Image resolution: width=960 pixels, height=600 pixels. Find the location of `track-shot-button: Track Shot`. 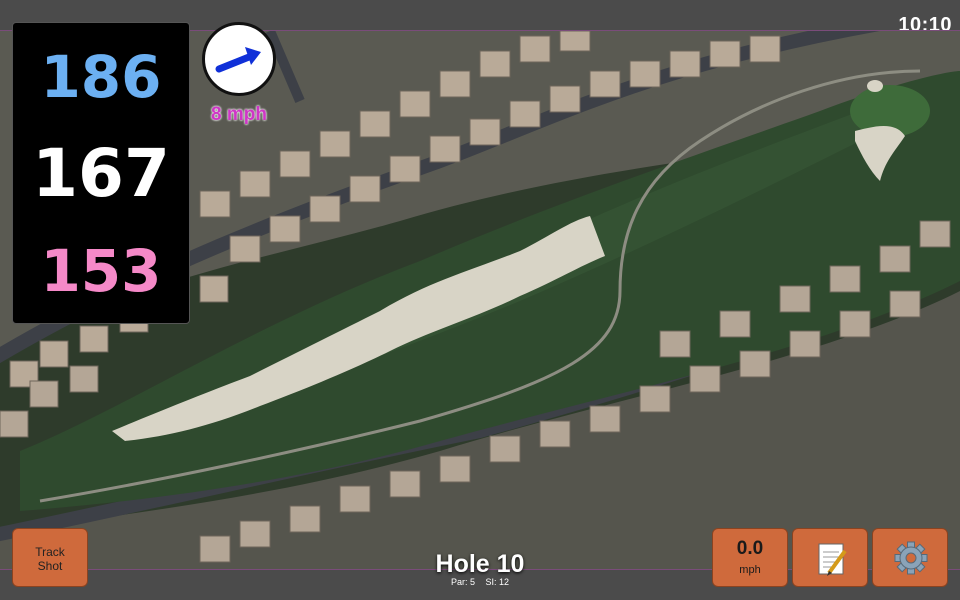

track-shot-button: Track Shot is located at coordinates (50, 557).